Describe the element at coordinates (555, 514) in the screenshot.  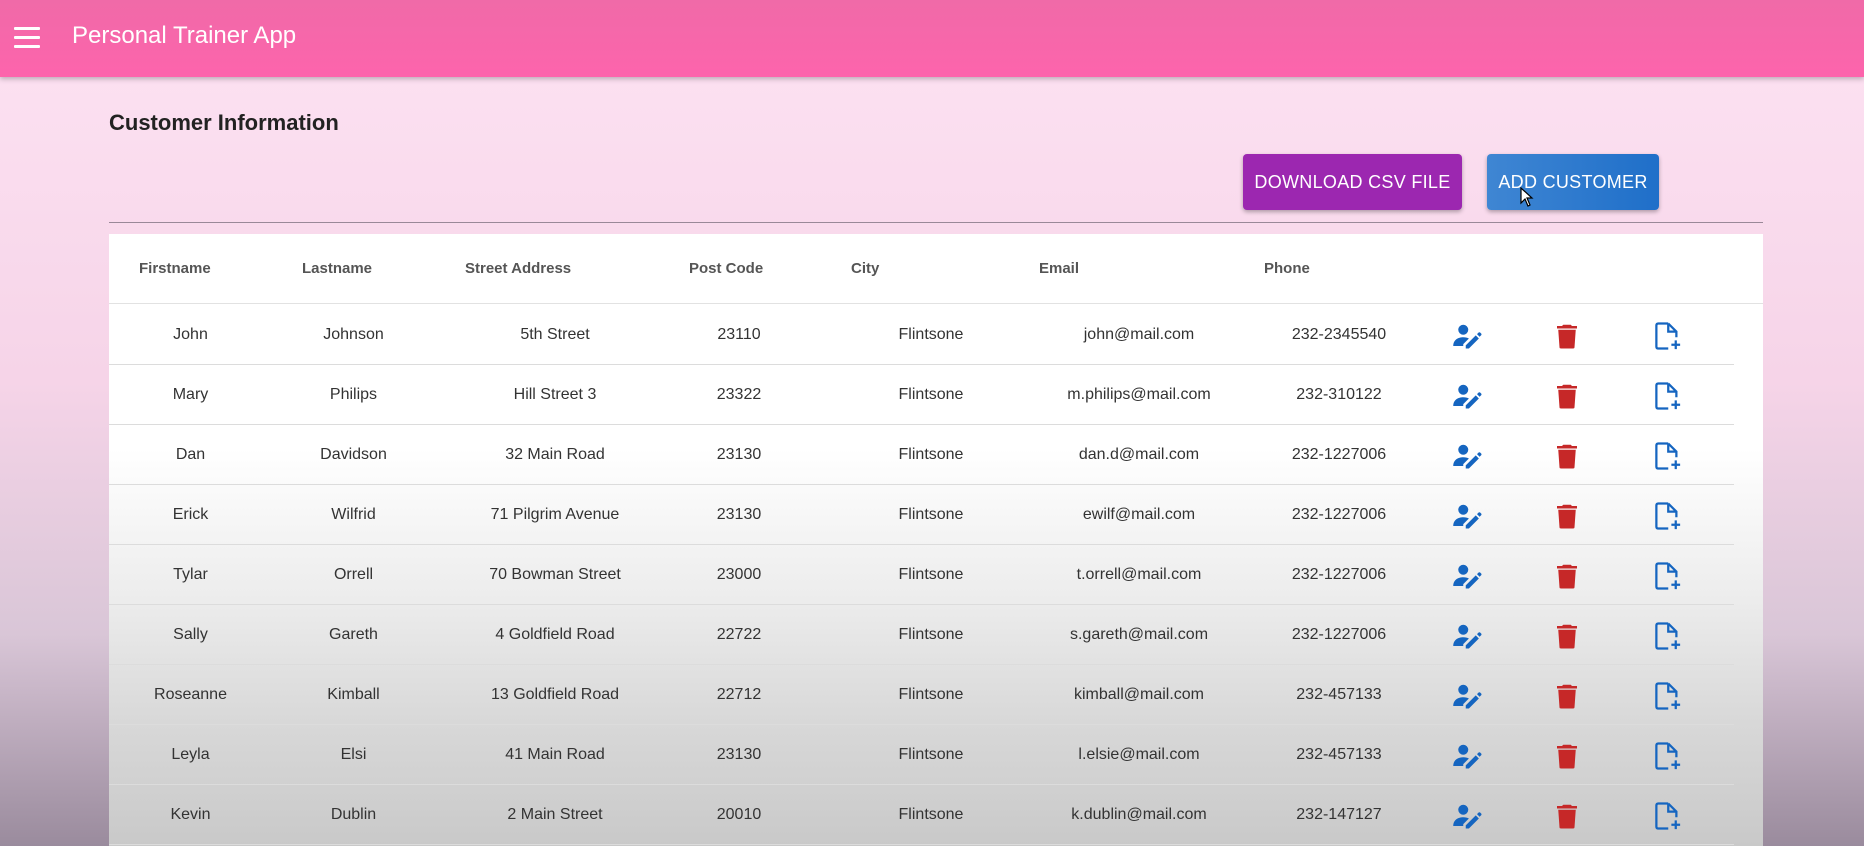
I see `cell-street-address: 71 Pilgrim Avenue` at that location.